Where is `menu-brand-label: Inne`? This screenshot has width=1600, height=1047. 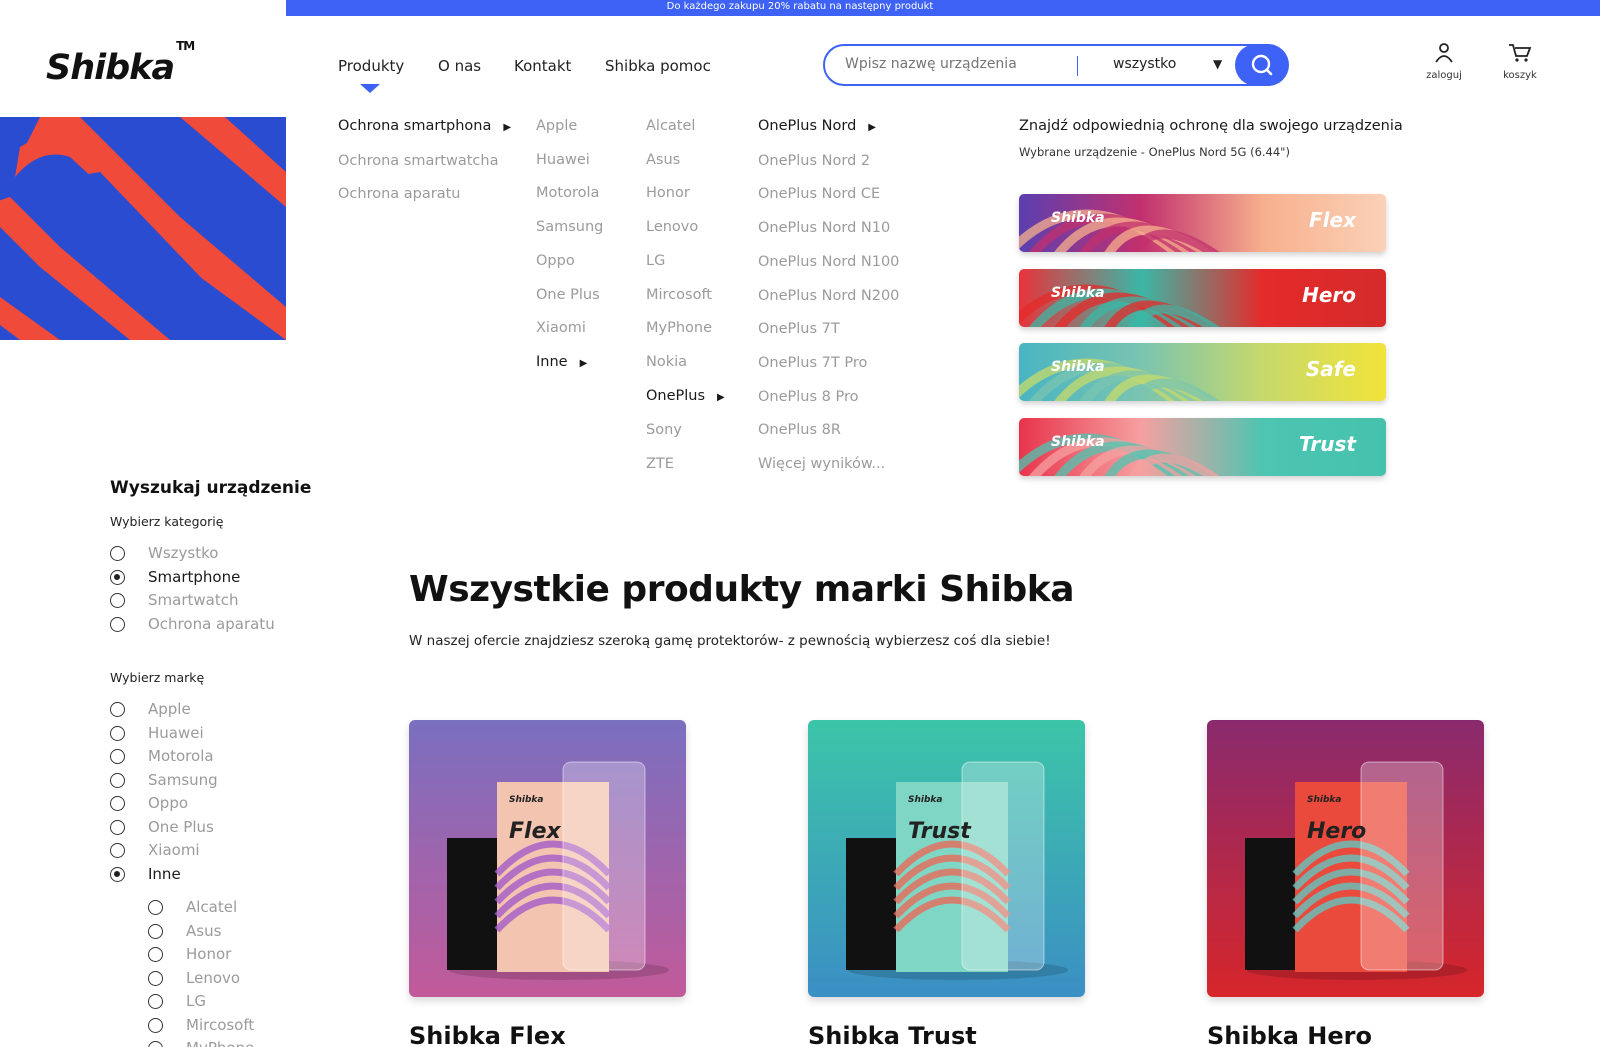 menu-brand-label: Inne is located at coordinates (552, 361).